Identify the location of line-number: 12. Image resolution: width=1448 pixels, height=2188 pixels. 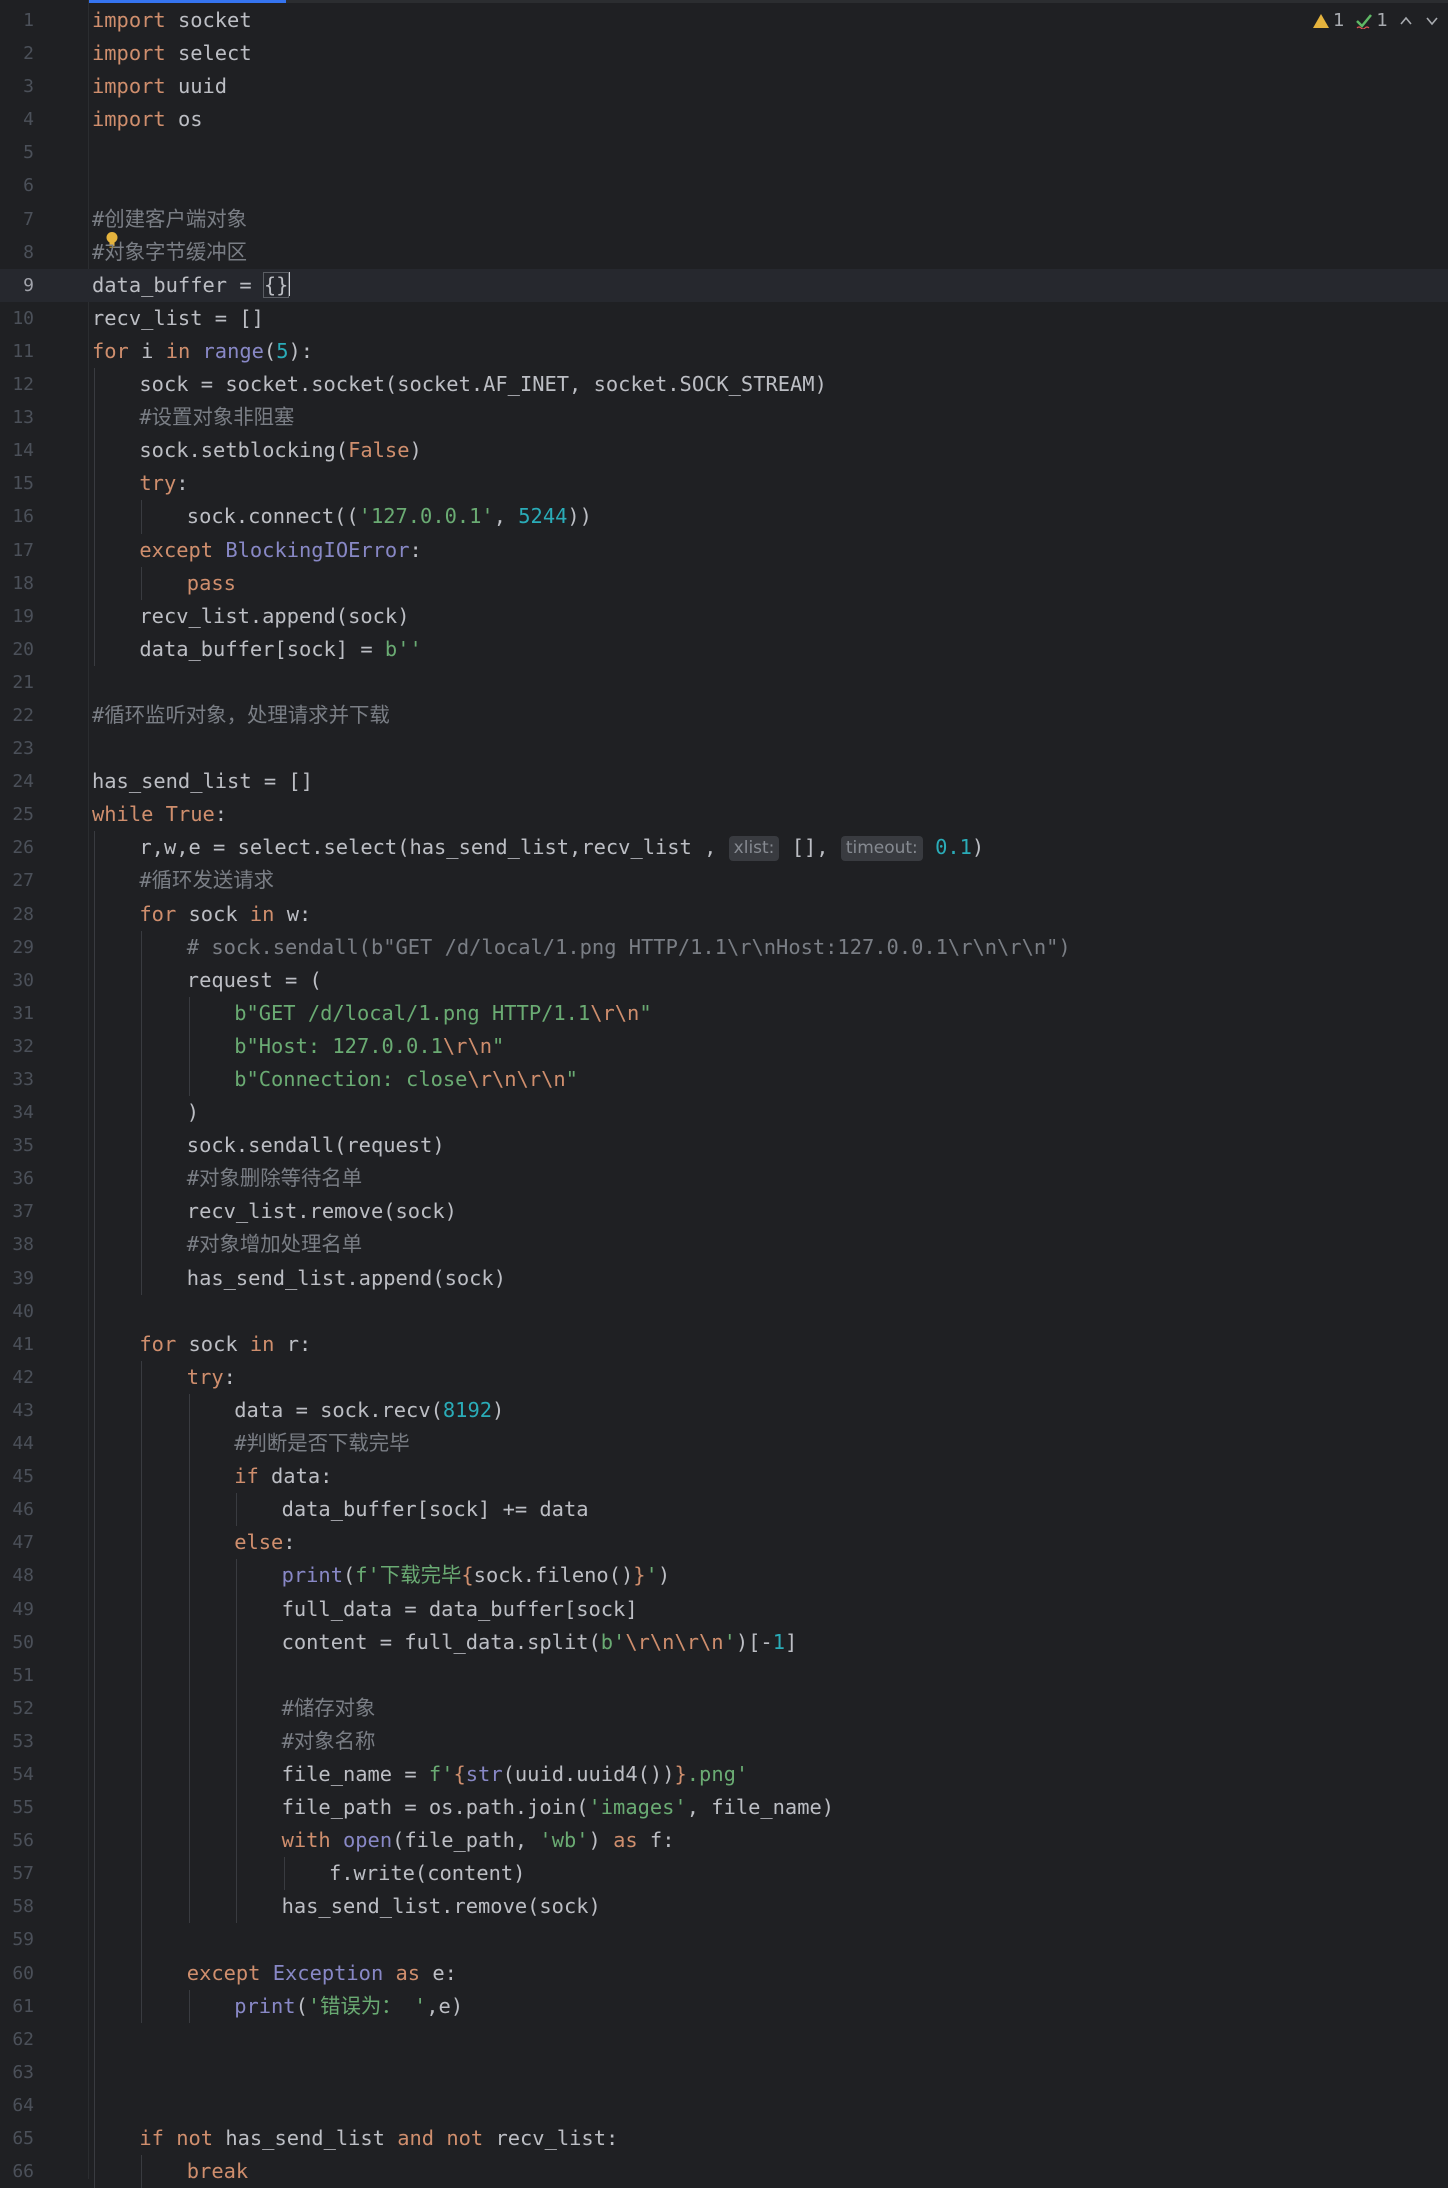
(17, 384).